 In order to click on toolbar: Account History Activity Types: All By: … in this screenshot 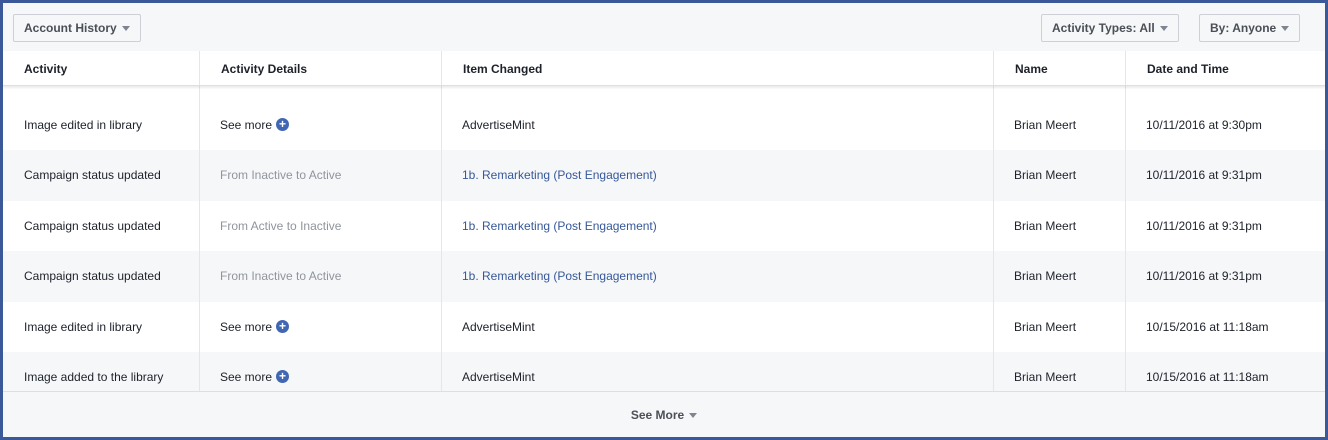, I will do `click(664, 27)`.